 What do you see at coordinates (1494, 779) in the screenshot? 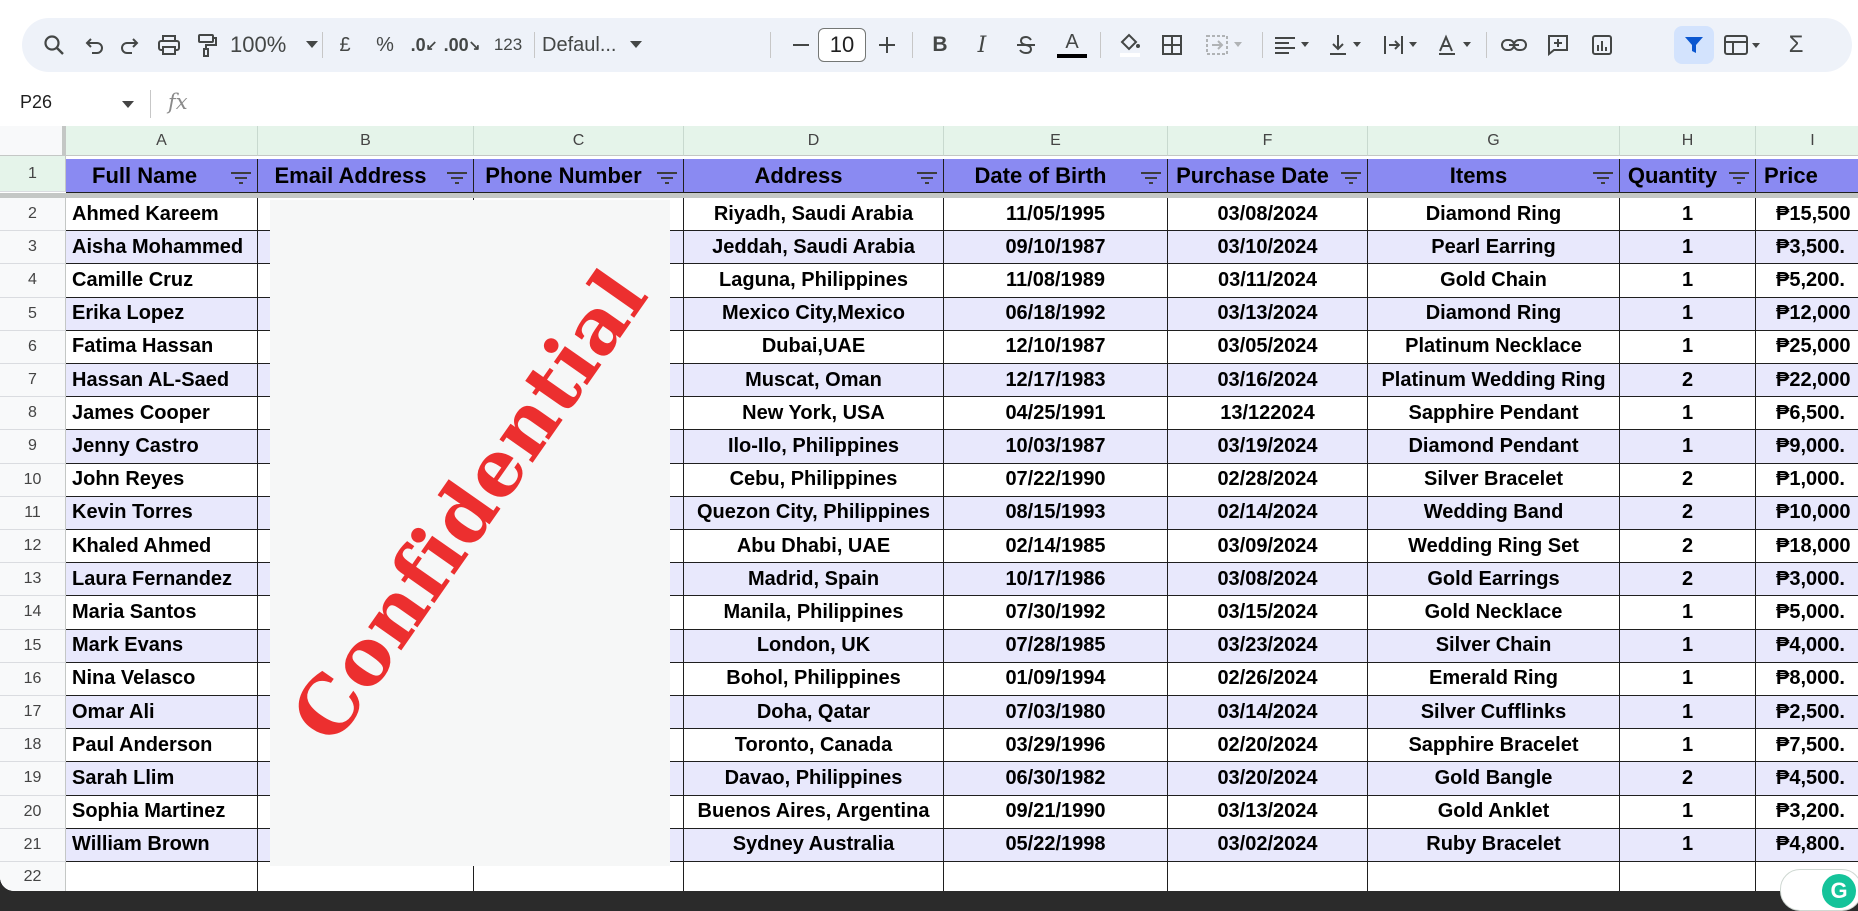
I see `table-cell: Gold Bangle` at bounding box center [1494, 779].